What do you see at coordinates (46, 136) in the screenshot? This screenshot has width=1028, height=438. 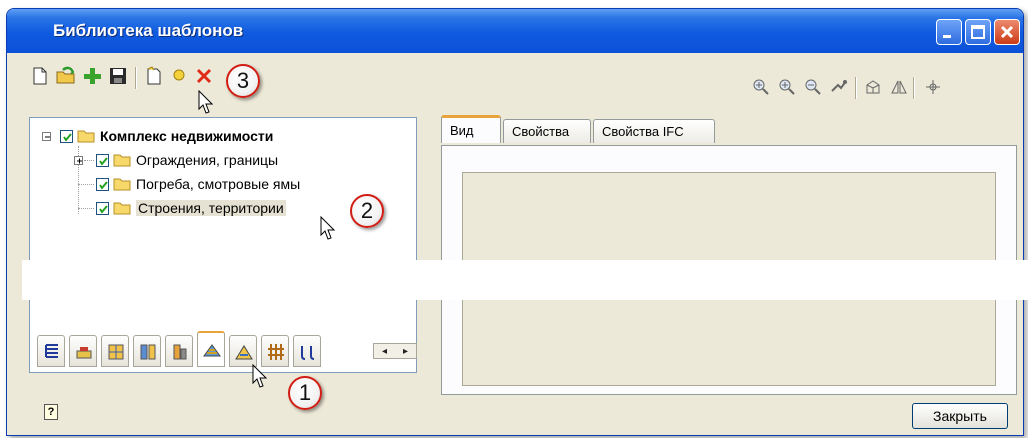 I see `collapse-icon` at bounding box center [46, 136].